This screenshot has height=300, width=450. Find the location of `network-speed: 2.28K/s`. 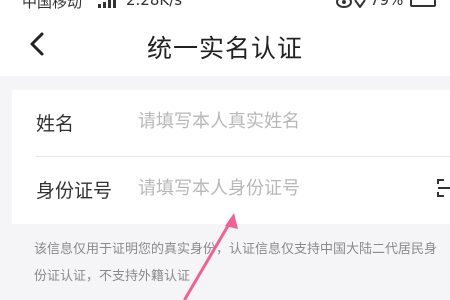

network-speed: 2.28K/s is located at coordinates (154, 4).